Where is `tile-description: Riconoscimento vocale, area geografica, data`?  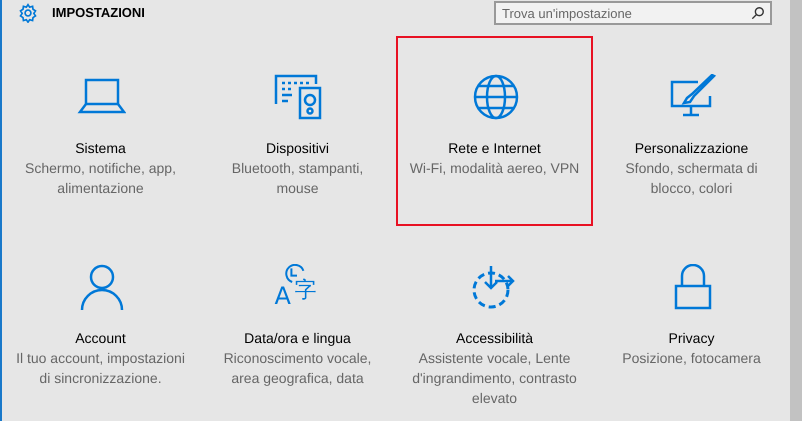 tile-description: Riconoscimento vocale, area geografica, data is located at coordinates (297, 368).